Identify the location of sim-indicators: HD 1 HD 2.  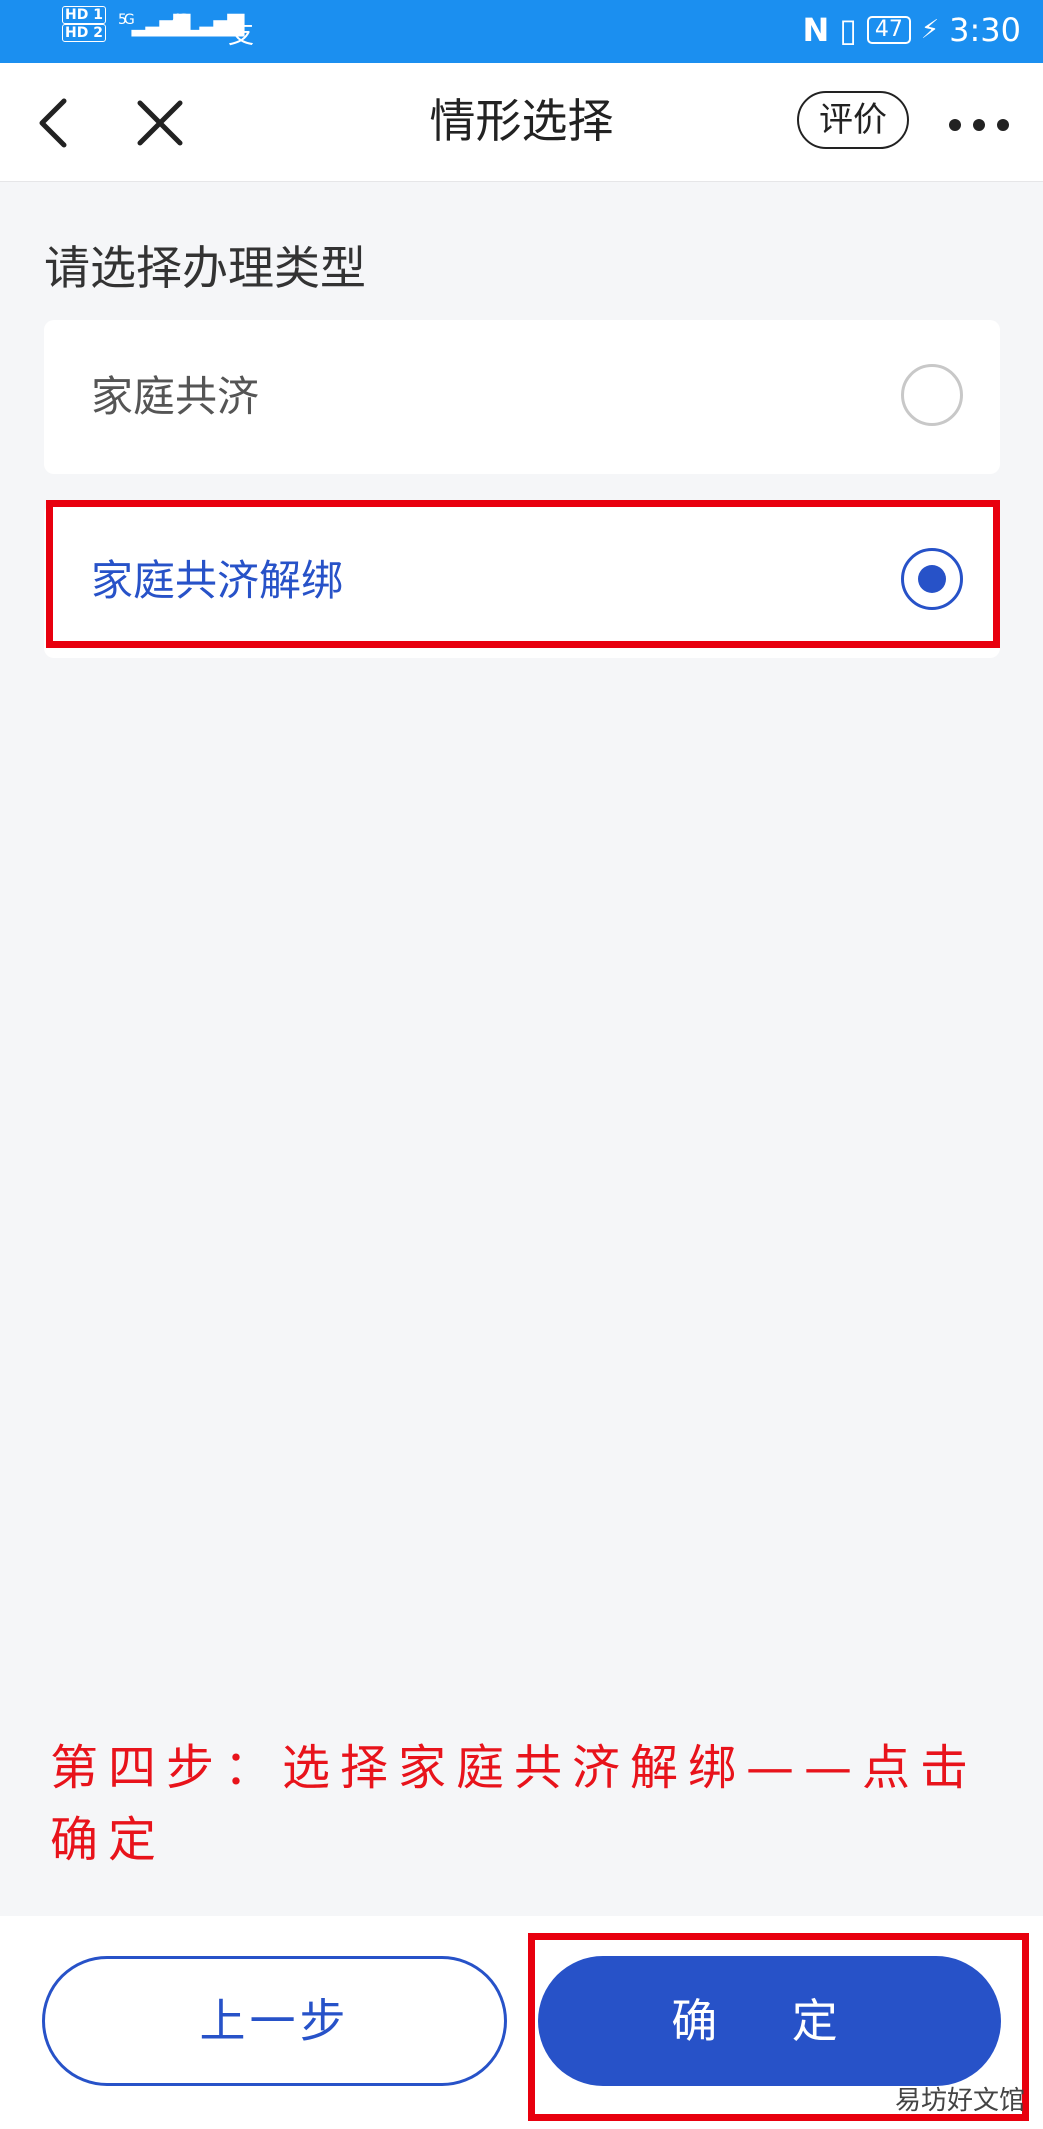
(84, 24).